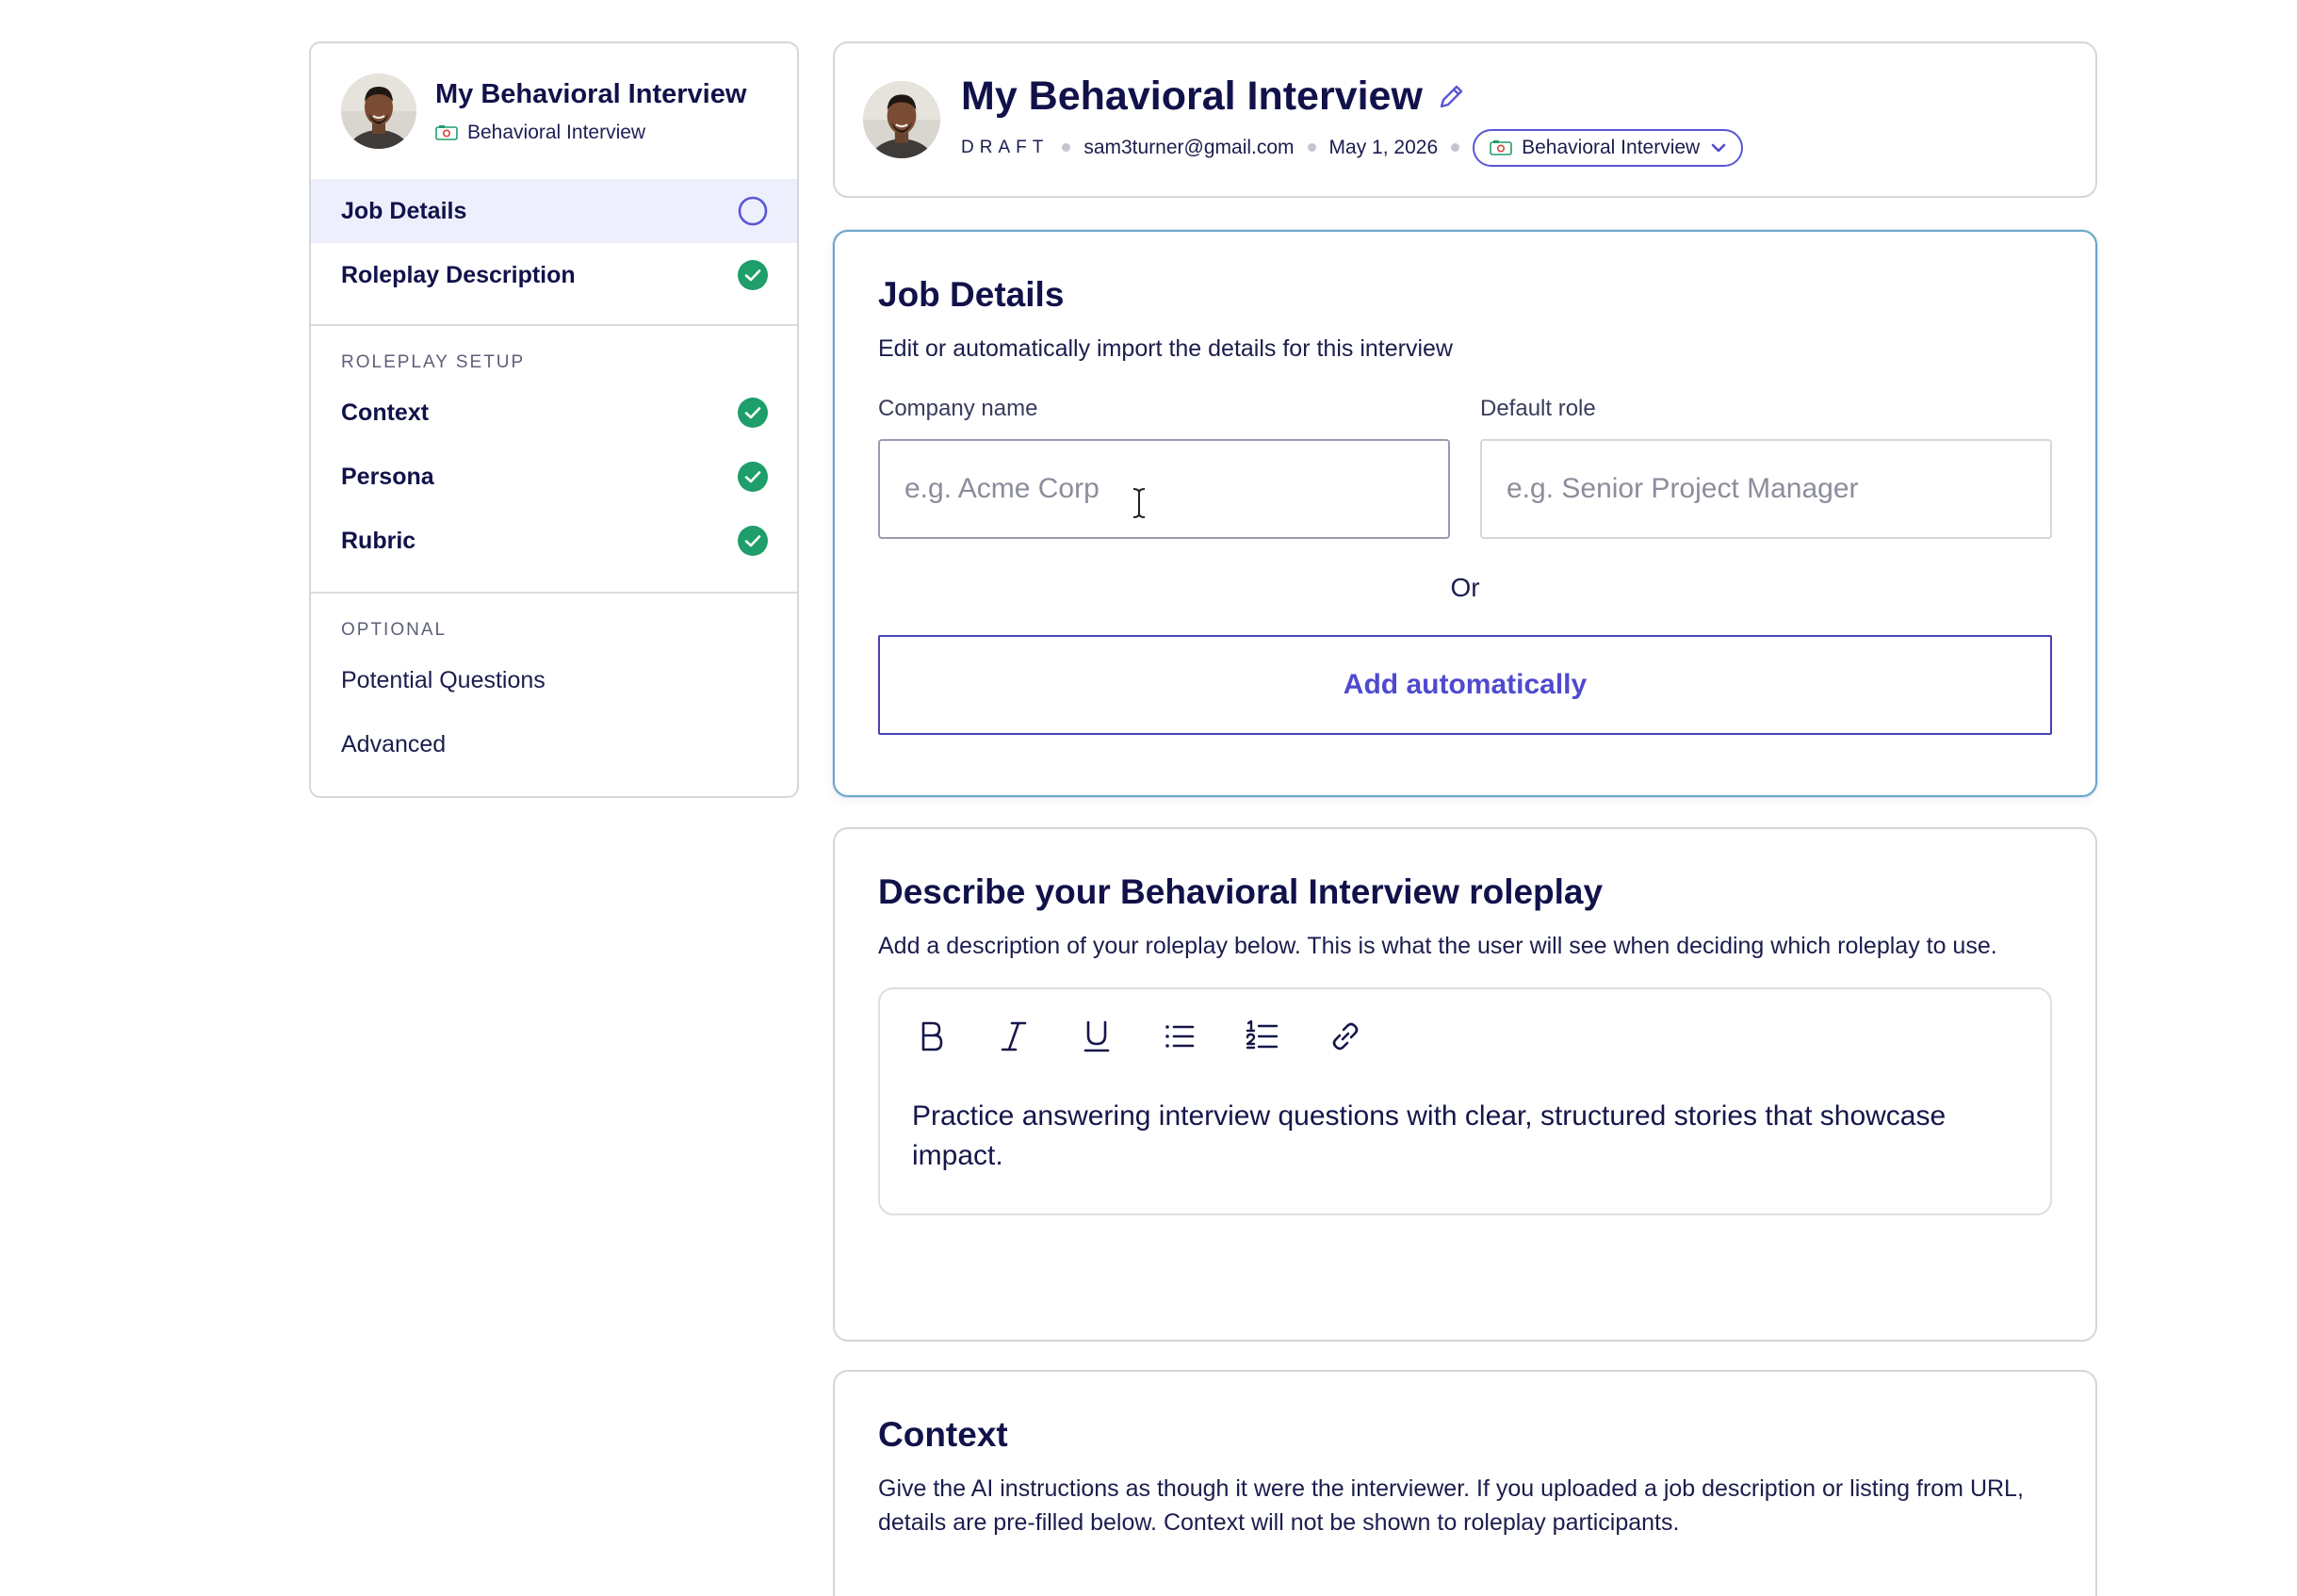  Describe the element at coordinates (1718, 147) in the screenshot. I see `chevron-down-icon` at that location.